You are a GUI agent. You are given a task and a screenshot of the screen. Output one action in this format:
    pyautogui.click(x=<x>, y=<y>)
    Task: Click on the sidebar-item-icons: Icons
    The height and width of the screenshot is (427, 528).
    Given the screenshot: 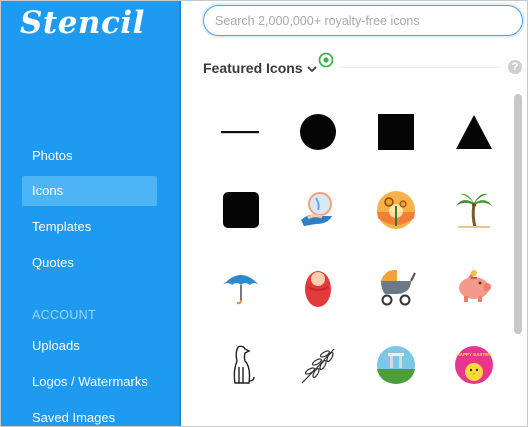 What is the action you would take?
    pyautogui.click(x=89, y=191)
    